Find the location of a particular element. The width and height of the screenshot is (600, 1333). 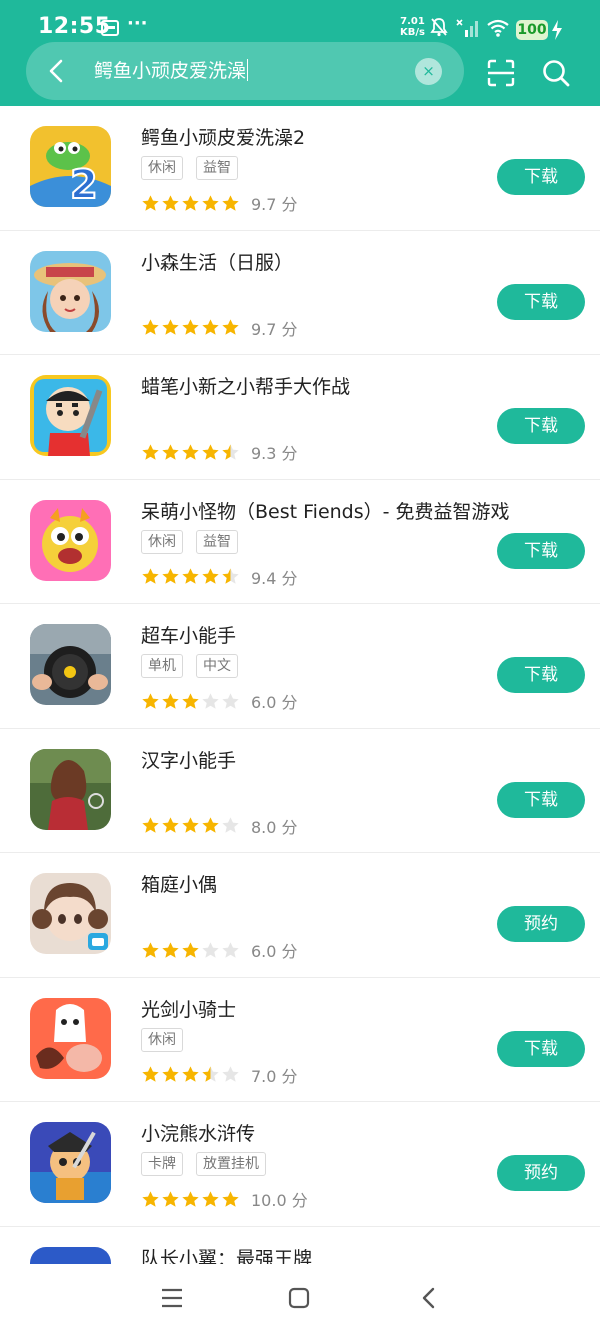

app-rating: 10.0 分 is located at coordinates (224, 1199).